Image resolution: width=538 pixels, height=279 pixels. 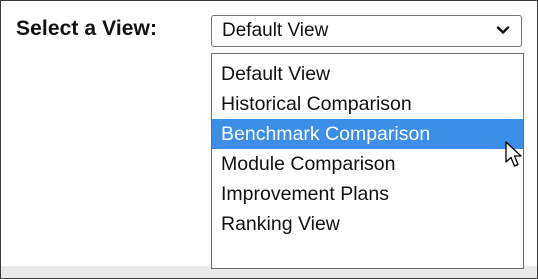 I want to click on chevron-down-icon, so click(x=503, y=30).